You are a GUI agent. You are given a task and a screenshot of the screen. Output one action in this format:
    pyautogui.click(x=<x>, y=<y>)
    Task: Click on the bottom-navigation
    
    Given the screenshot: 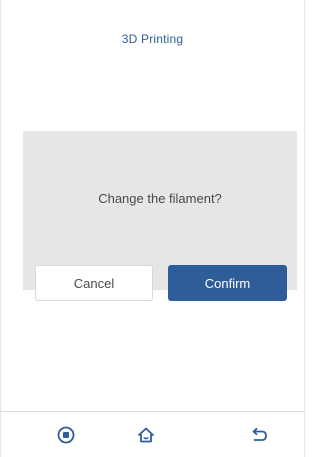 What is the action you would take?
    pyautogui.click(x=152, y=434)
    